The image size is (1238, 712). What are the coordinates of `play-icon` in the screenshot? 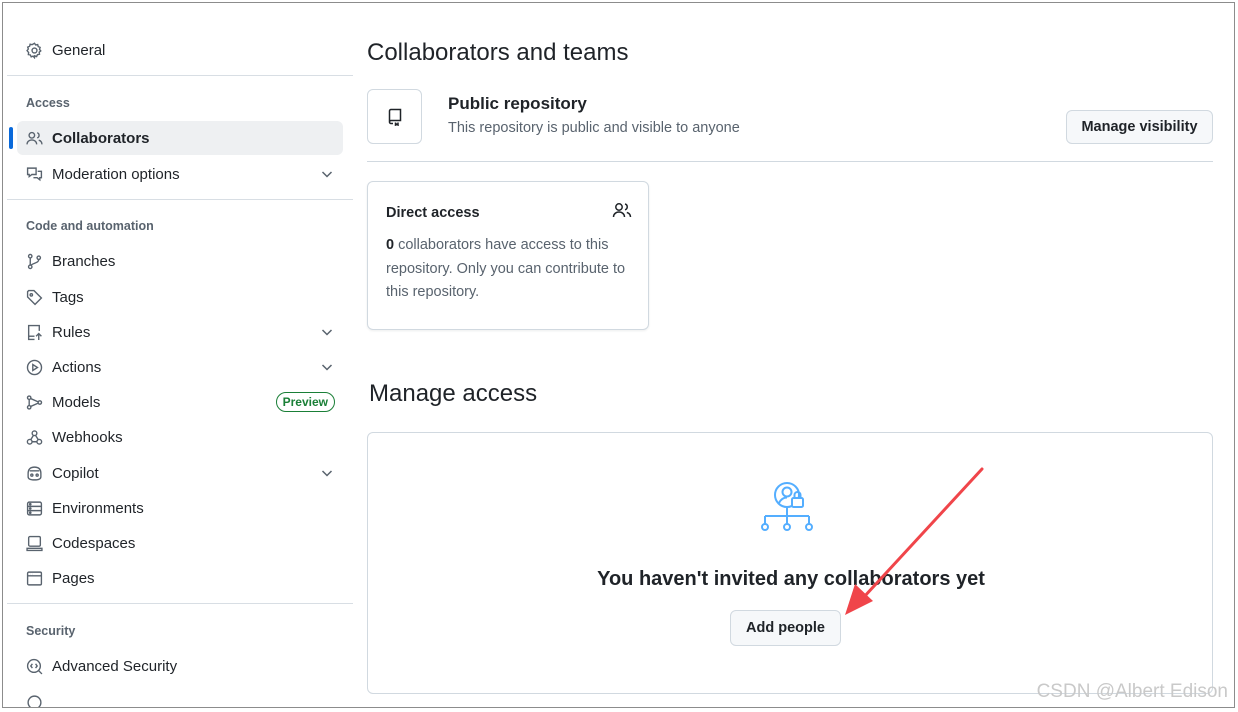 It's located at (34, 367).